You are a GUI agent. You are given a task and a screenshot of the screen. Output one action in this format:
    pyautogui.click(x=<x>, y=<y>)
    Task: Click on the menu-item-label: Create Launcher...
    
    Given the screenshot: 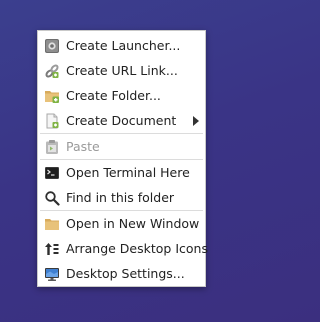 What is the action you would take?
    pyautogui.click(x=123, y=45)
    